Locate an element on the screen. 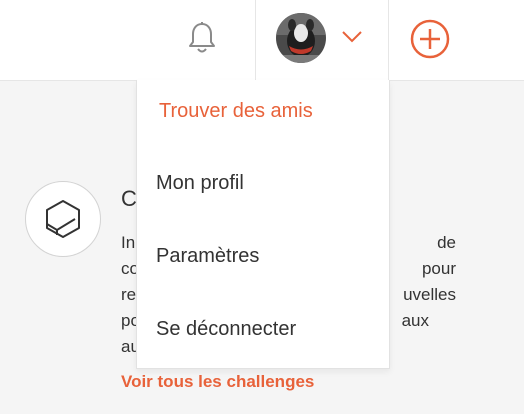 The height and width of the screenshot is (414, 524). notifications-button is located at coordinates (202, 38).